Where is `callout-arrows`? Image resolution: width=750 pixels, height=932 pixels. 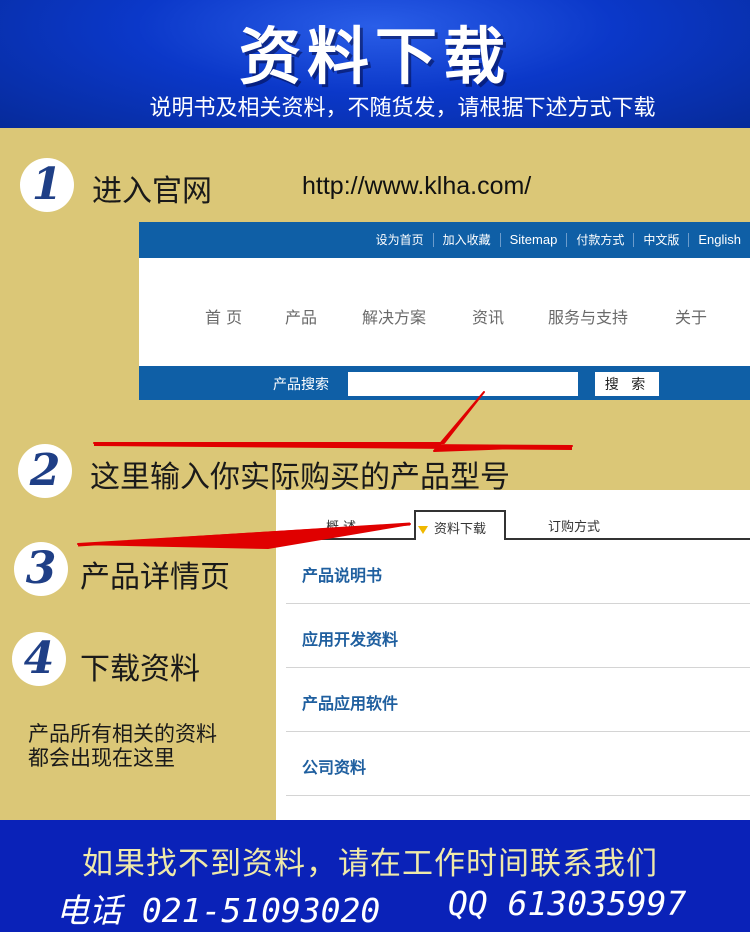
callout-arrows is located at coordinates (325, 470).